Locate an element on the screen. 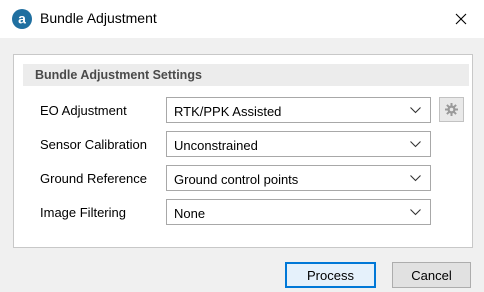 This screenshot has height=292, width=484. svg-text: a is located at coordinates (22, 19).